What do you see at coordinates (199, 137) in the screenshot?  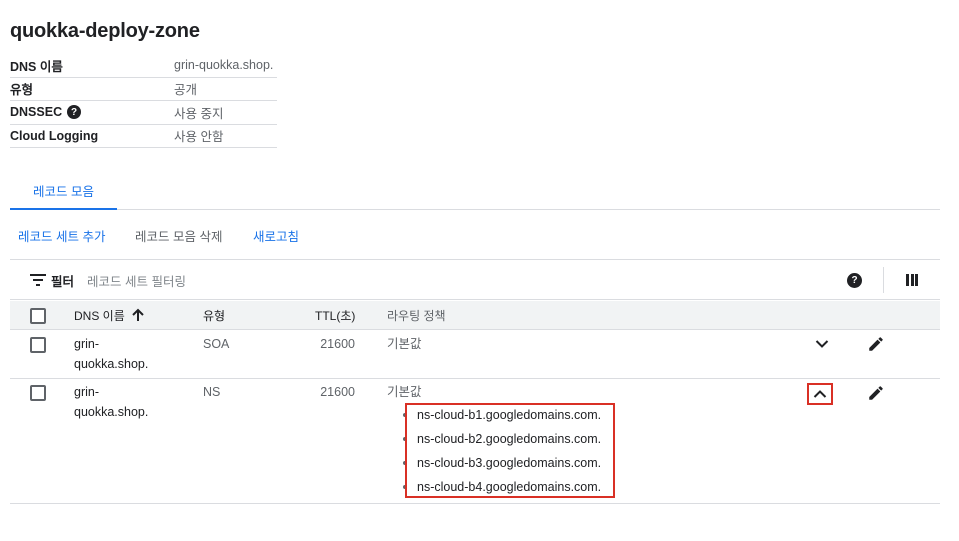 I see `detail-value: 사용 안함` at bounding box center [199, 137].